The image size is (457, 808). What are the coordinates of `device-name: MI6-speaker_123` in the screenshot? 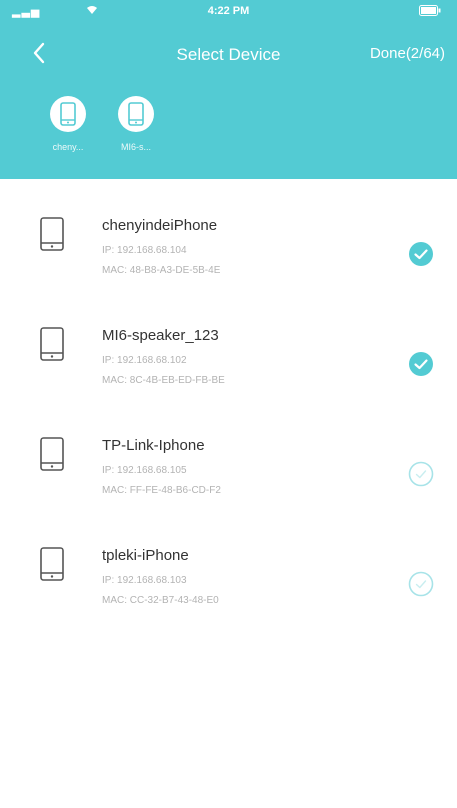 It's located at (160, 335).